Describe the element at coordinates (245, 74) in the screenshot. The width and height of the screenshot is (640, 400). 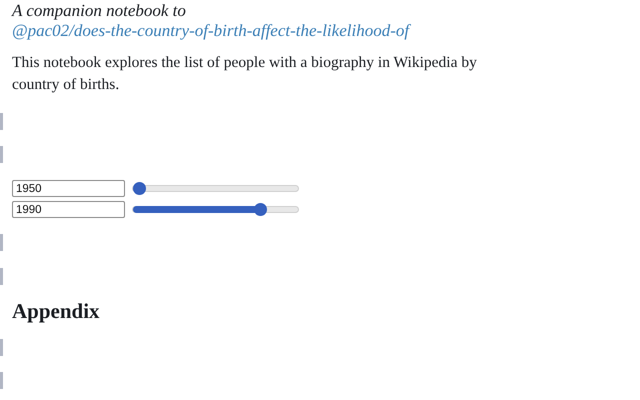
I see `description-text: This notebook explores the list of people with a biography in Wikipedia by country of births.` at that location.